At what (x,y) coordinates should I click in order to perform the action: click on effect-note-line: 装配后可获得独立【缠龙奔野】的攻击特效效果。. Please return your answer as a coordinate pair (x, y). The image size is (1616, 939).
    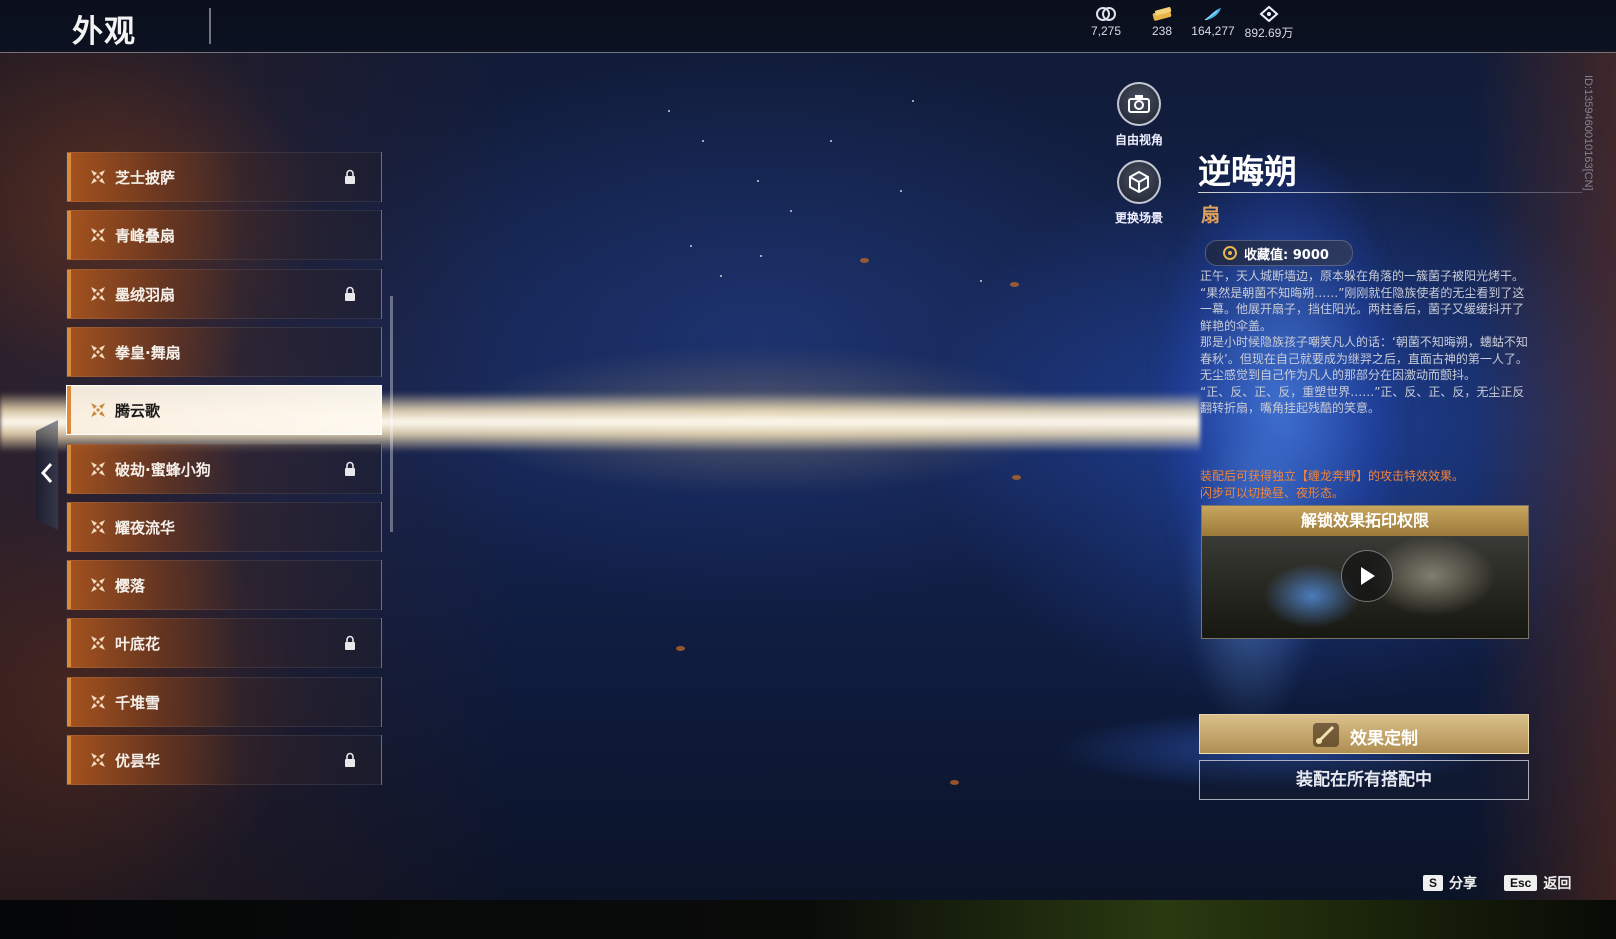
    Looking at the image, I should click on (1332, 476).